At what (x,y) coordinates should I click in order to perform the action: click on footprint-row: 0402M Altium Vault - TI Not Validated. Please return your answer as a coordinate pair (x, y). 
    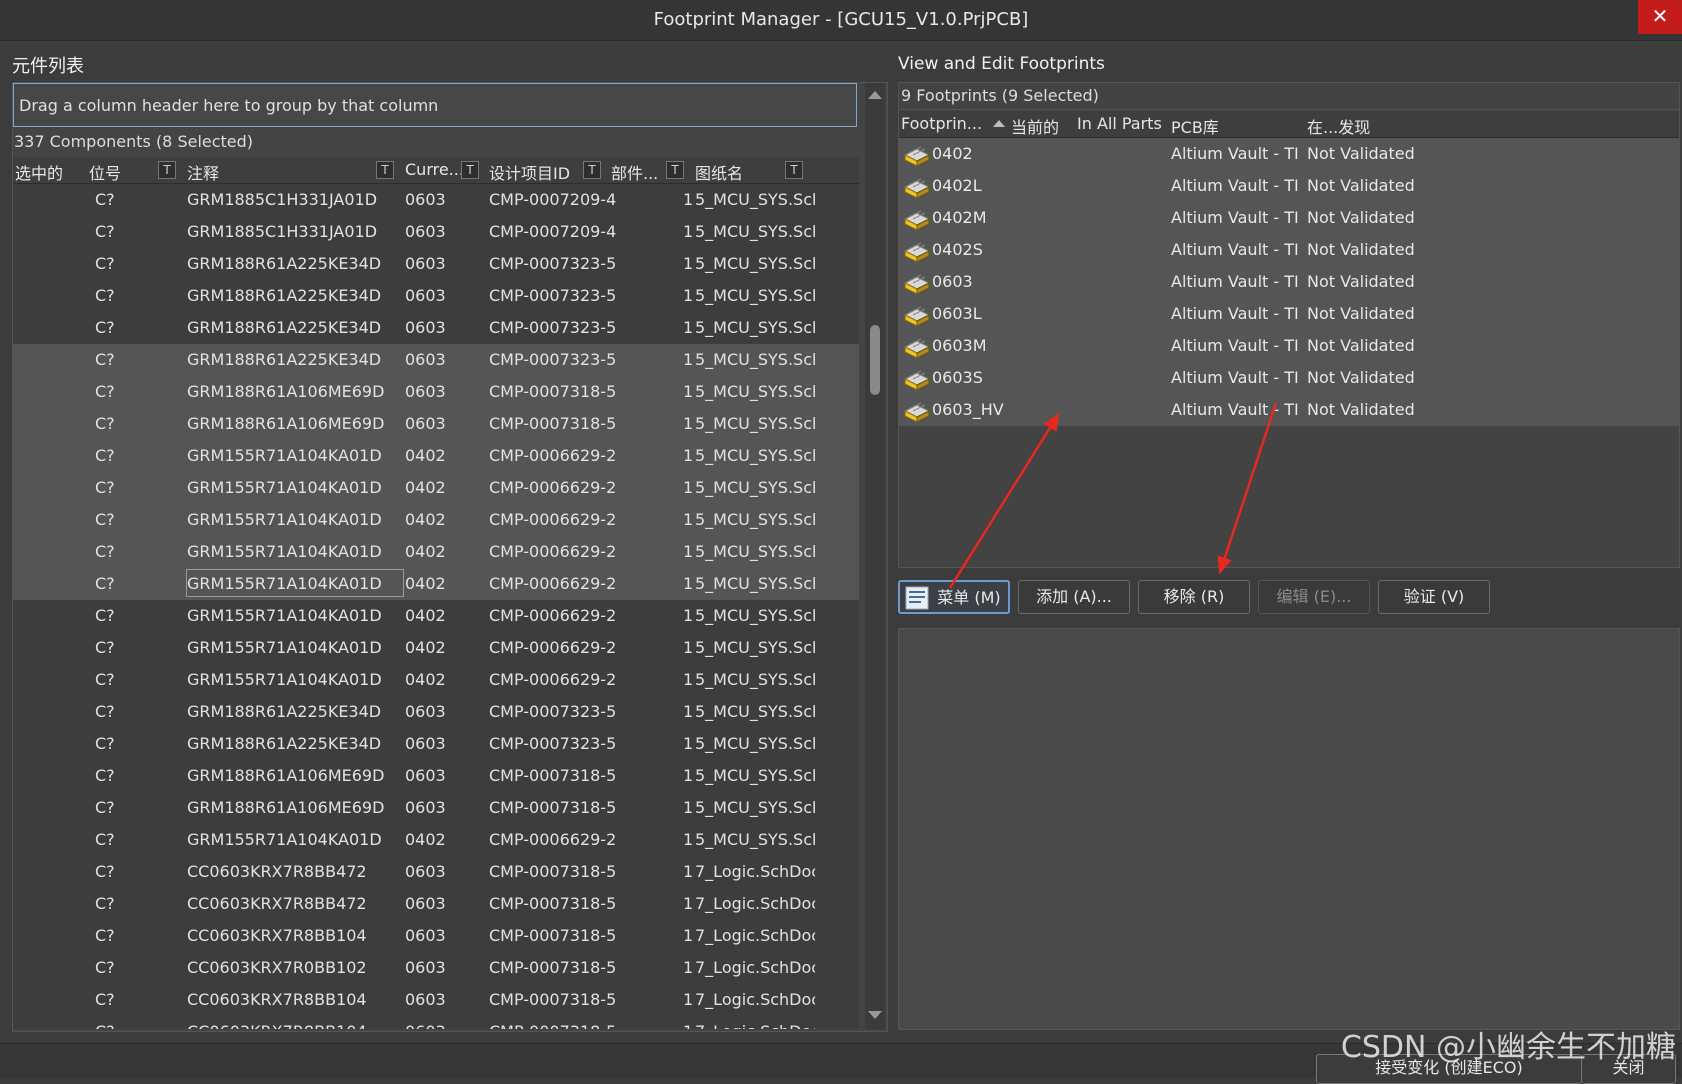
    Looking at the image, I should click on (1289, 218).